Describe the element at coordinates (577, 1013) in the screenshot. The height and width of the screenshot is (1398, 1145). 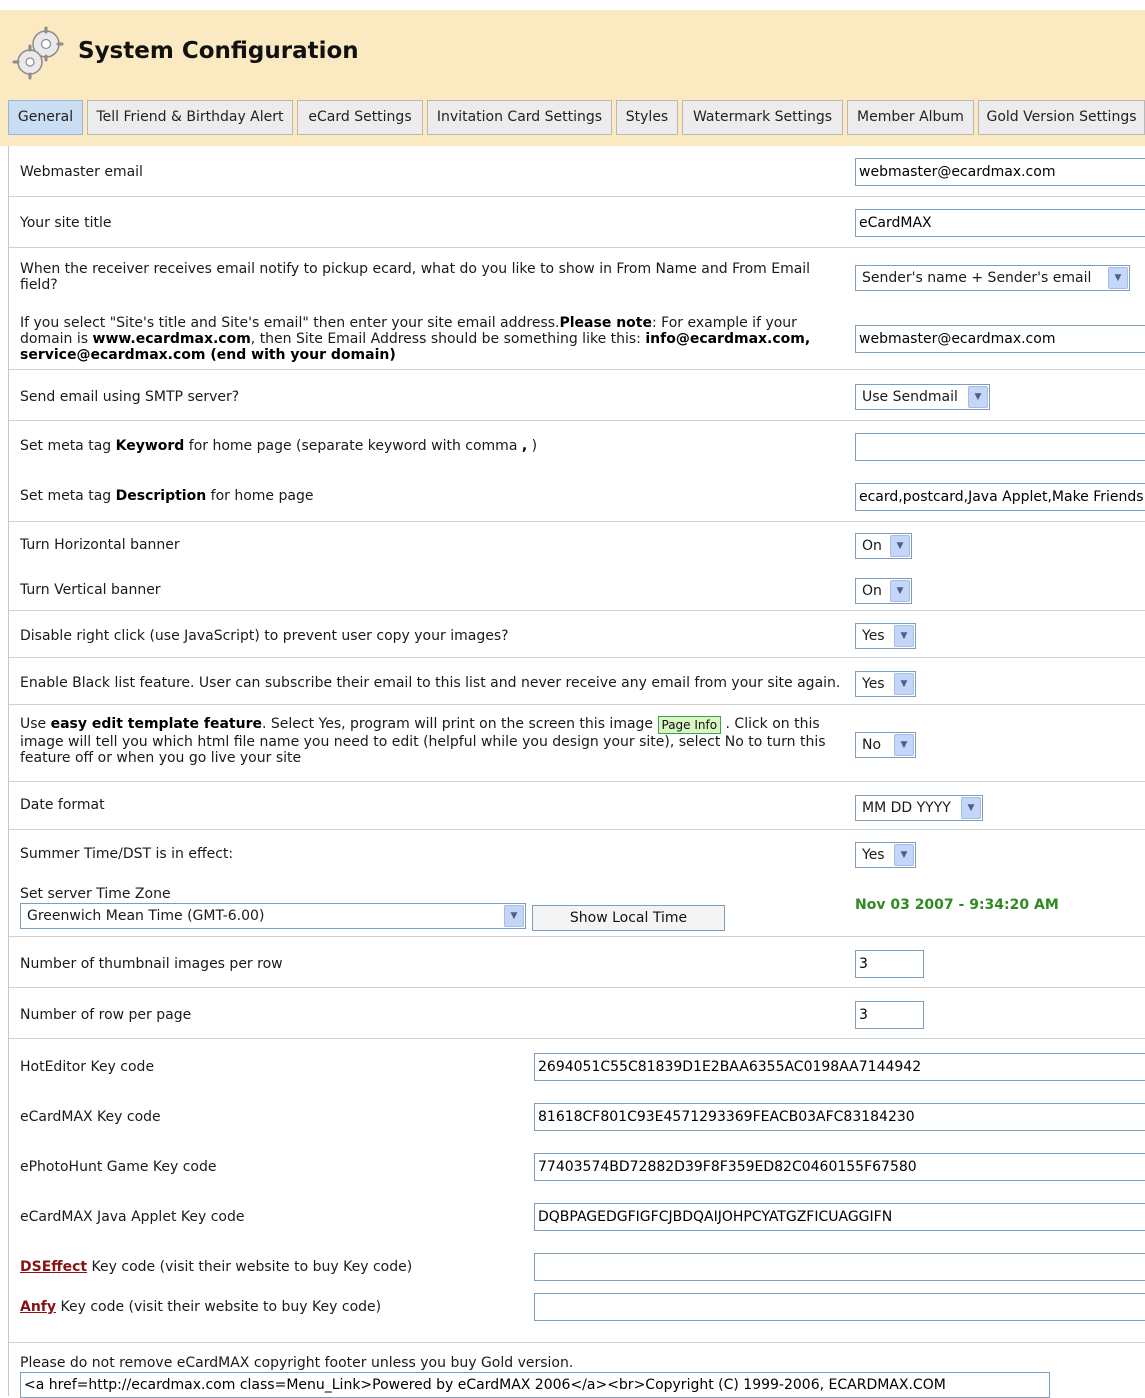
I see `setting-row: Number of row per page 3` at that location.